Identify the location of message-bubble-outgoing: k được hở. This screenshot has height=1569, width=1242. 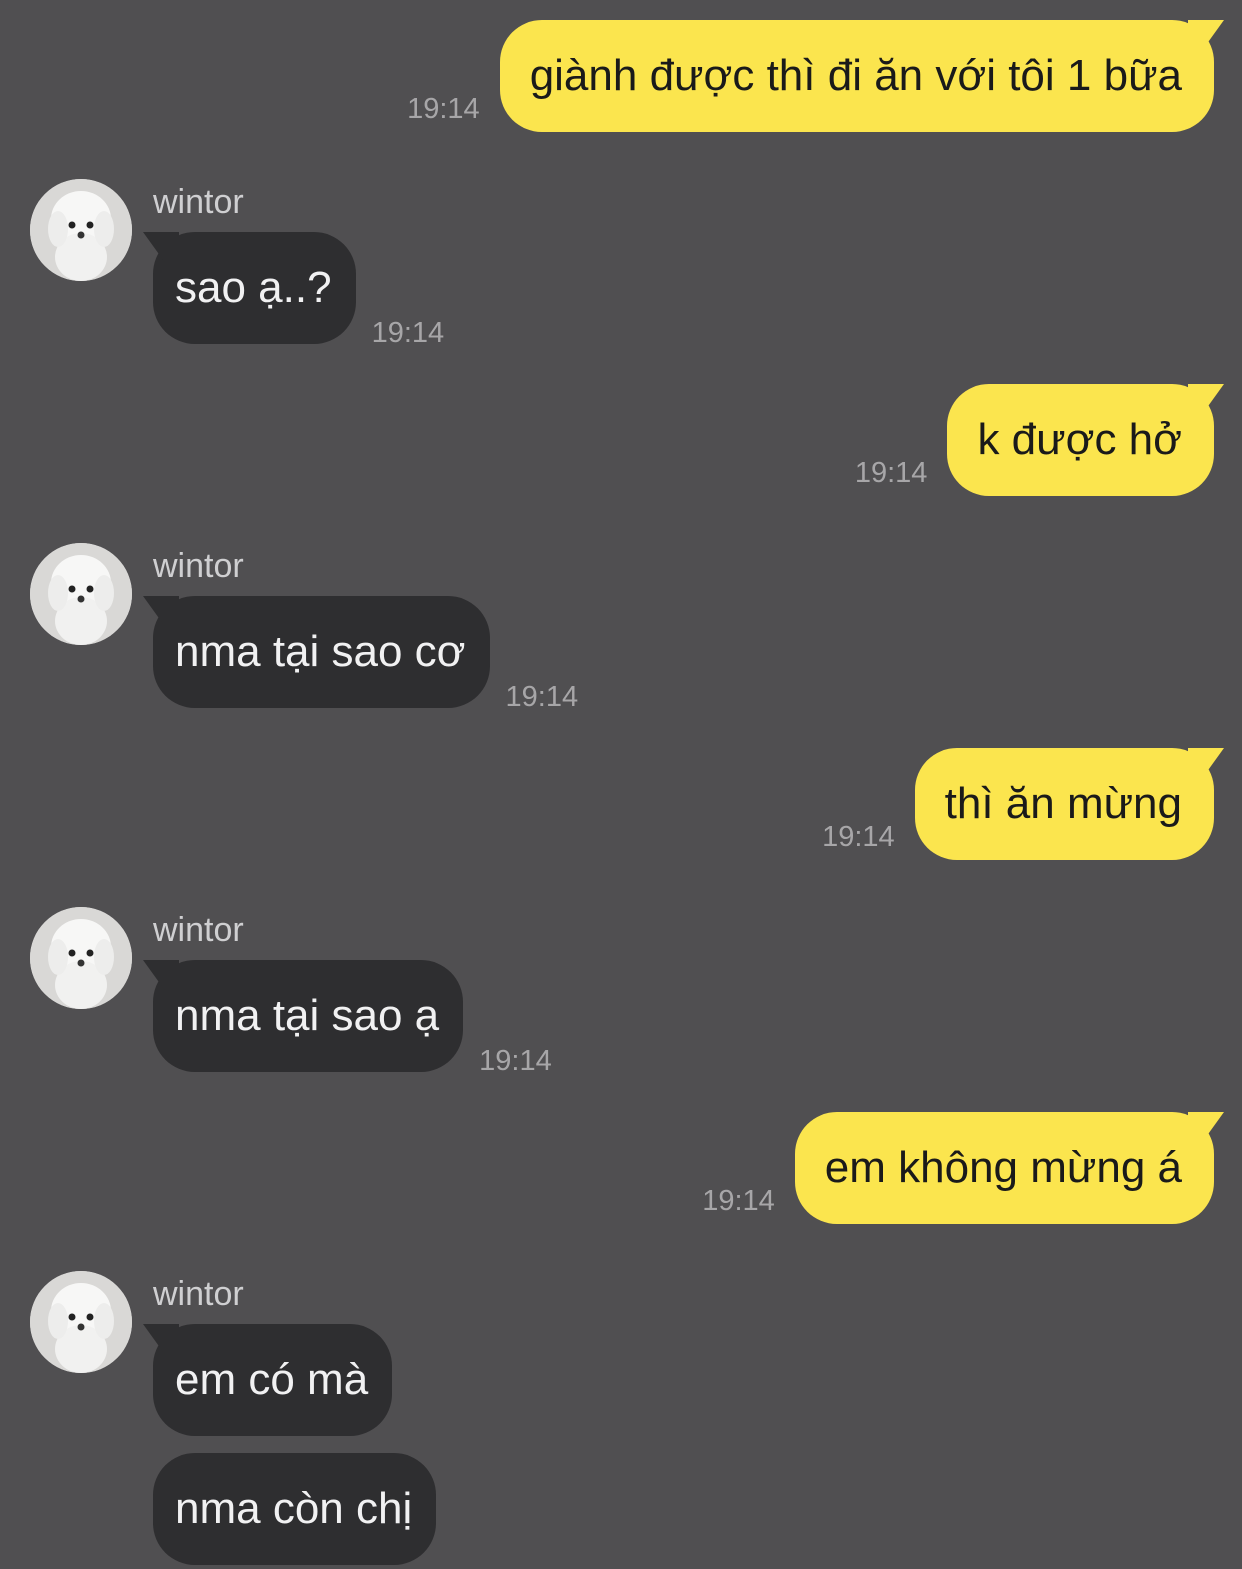
(1080, 440).